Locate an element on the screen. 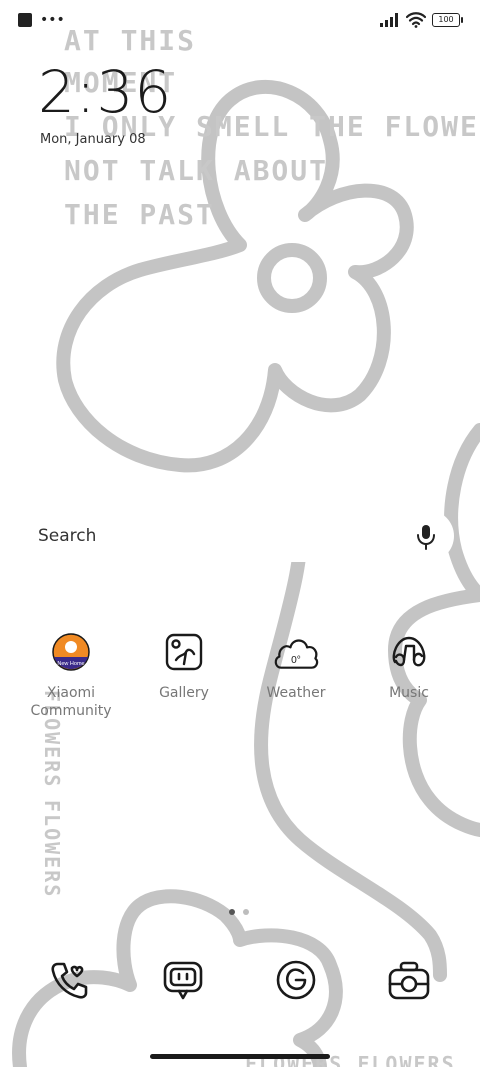 Image resolution: width=480 pixels, height=1067 pixels. wallpaper-quote-line-4: NOT TALK ABOUT is located at coordinates (196, 170).